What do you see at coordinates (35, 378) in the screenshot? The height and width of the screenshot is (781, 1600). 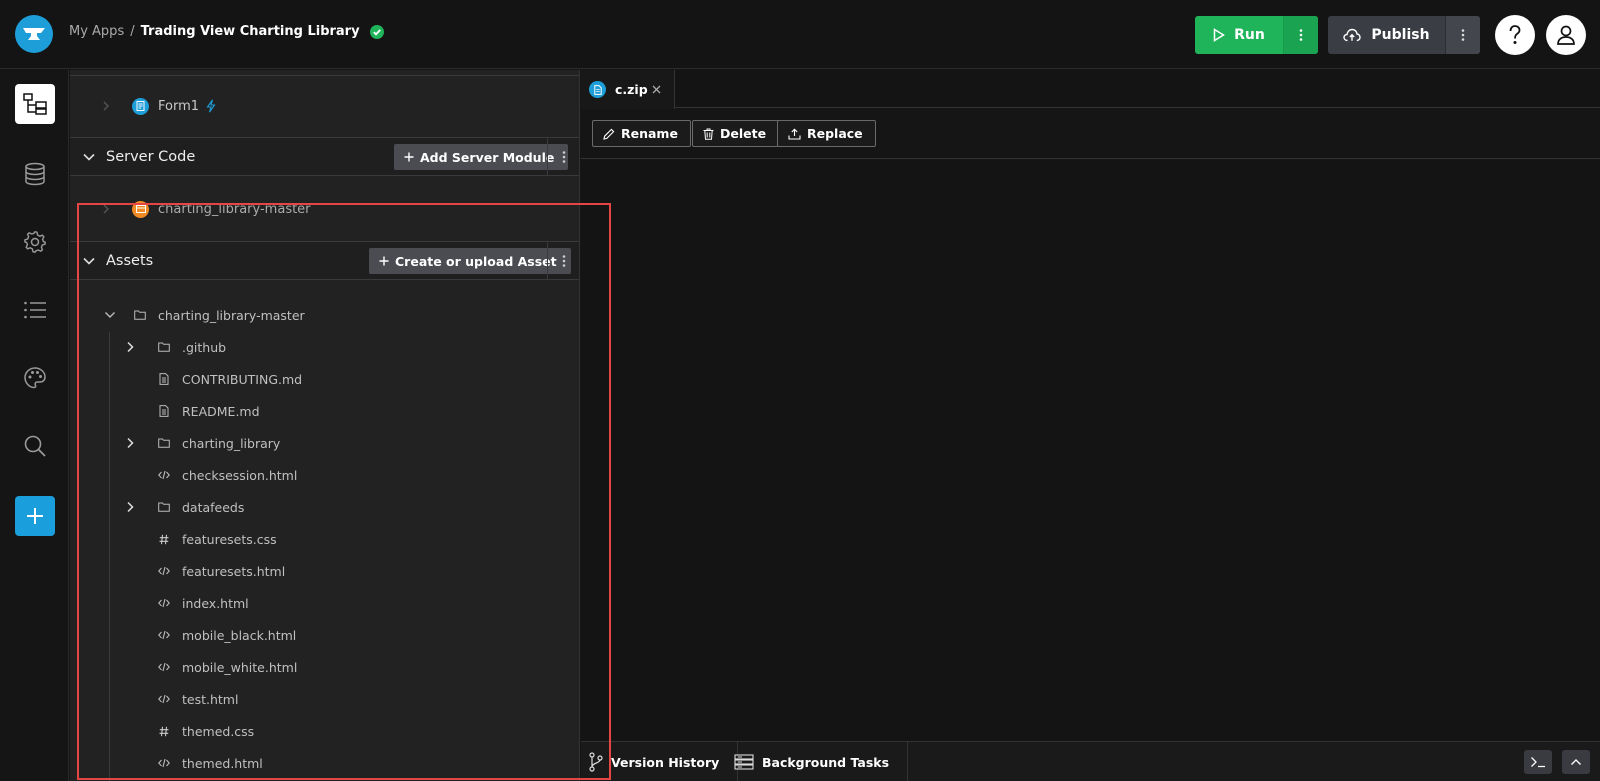 I see `theme-button` at bounding box center [35, 378].